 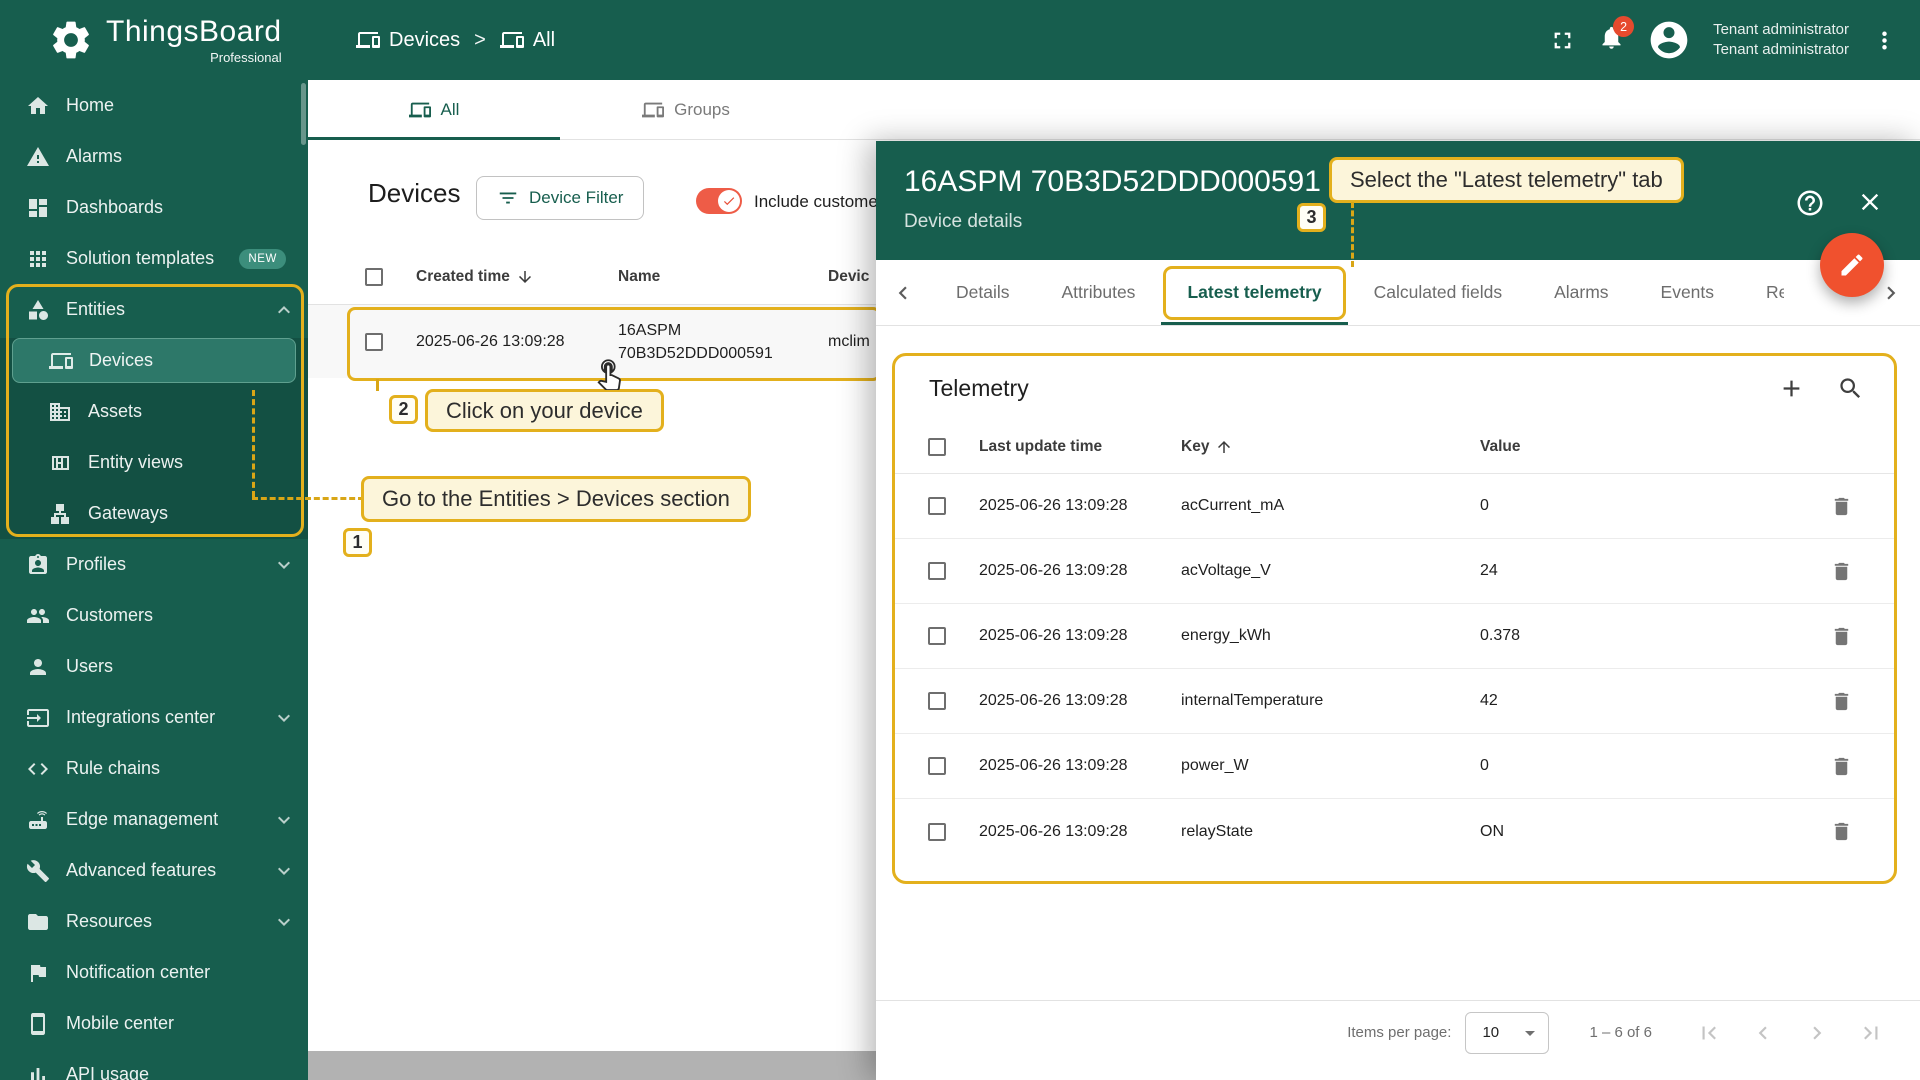 I want to click on search-icon, so click(x=1850, y=388).